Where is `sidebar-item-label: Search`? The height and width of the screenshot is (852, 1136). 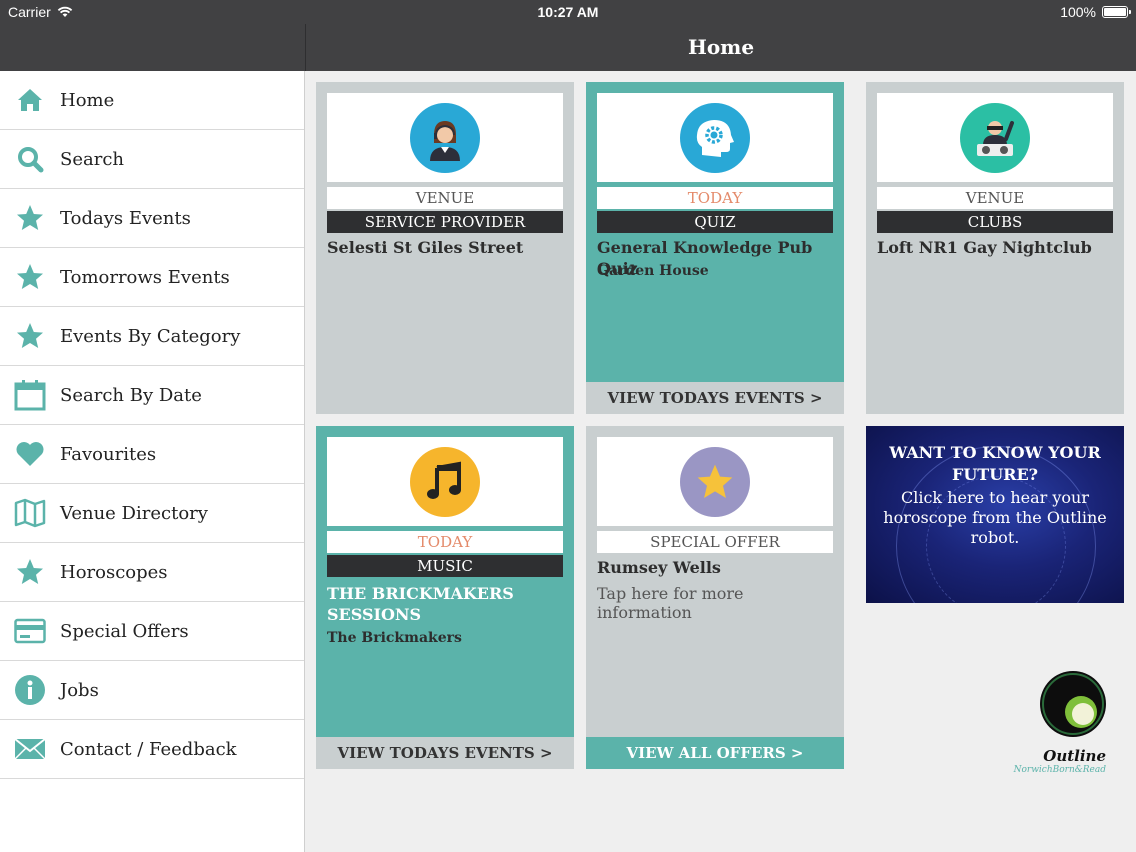
sidebar-item-label: Search is located at coordinates (92, 159).